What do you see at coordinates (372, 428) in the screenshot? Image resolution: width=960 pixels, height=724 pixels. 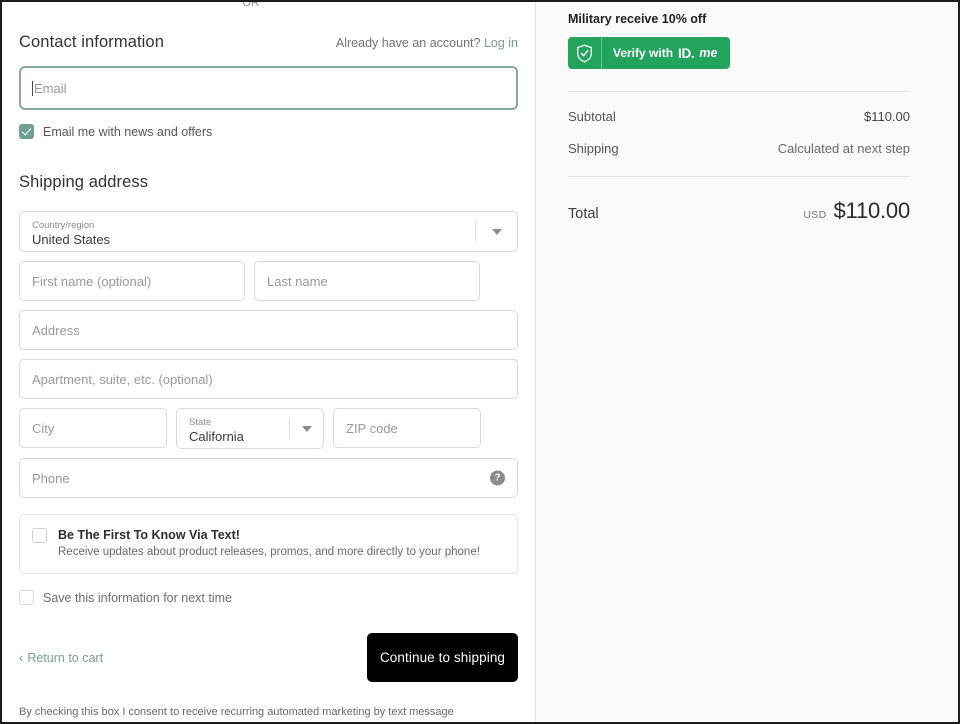 I see `zip-code-placeholder: ZIP code` at bounding box center [372, 428].